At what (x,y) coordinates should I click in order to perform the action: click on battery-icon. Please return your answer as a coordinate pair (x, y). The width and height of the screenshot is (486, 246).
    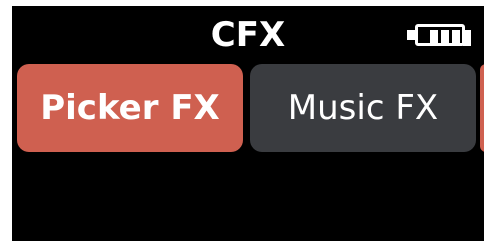
    Looking at the image, I should click on (439, 38).